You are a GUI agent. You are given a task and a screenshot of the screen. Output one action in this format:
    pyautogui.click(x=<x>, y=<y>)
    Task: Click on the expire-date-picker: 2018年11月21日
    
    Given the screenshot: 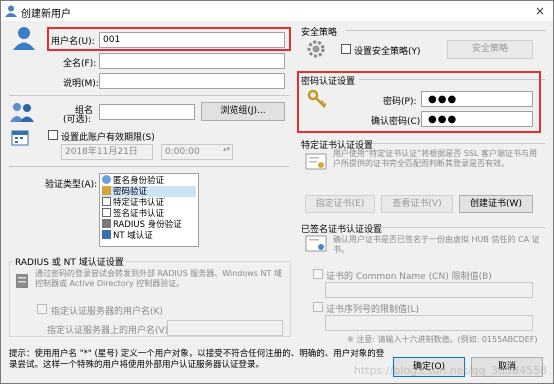 What is the action you would take?
    pyautogui.click(x=107, y=152)
    